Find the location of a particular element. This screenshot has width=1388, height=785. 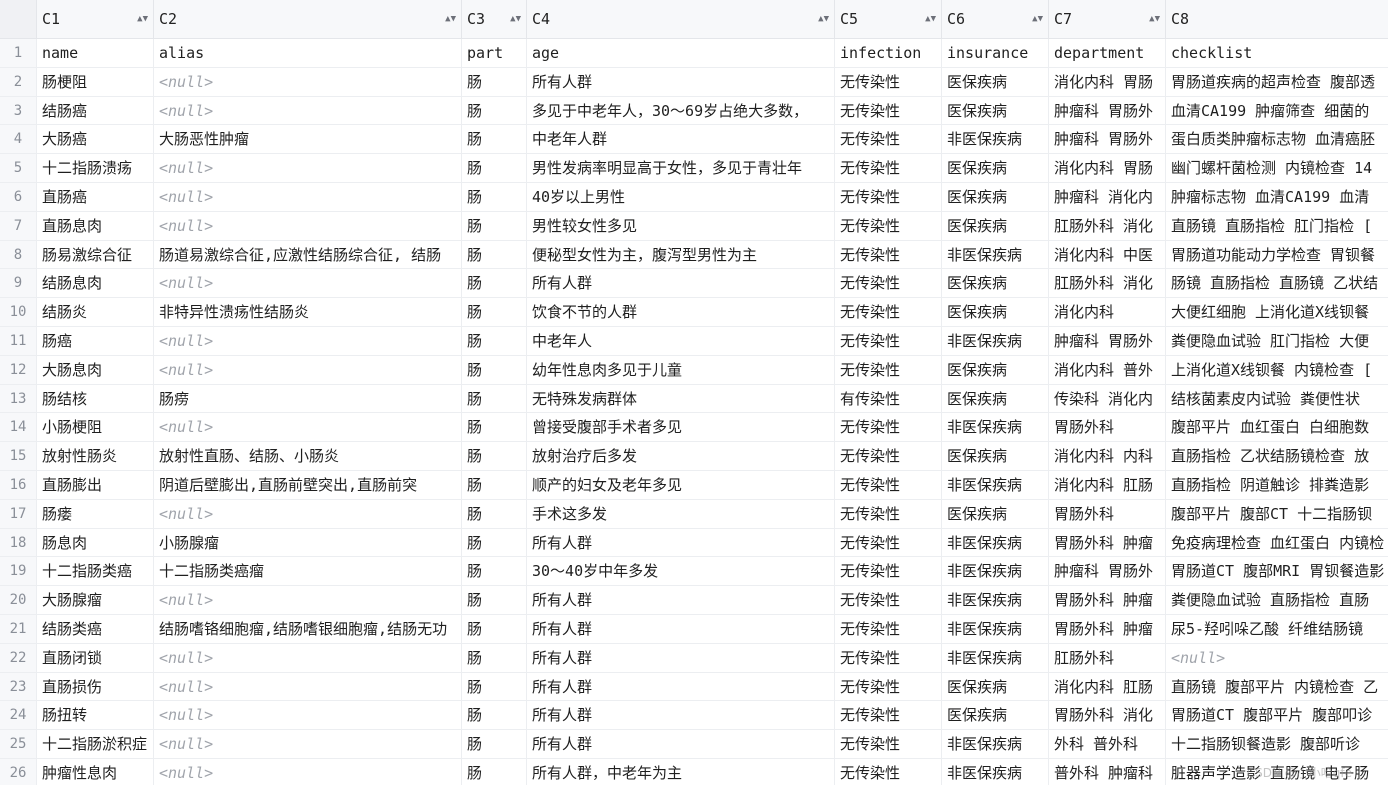

table-cell: 中老年人群 is located at coordinates (681, 139).